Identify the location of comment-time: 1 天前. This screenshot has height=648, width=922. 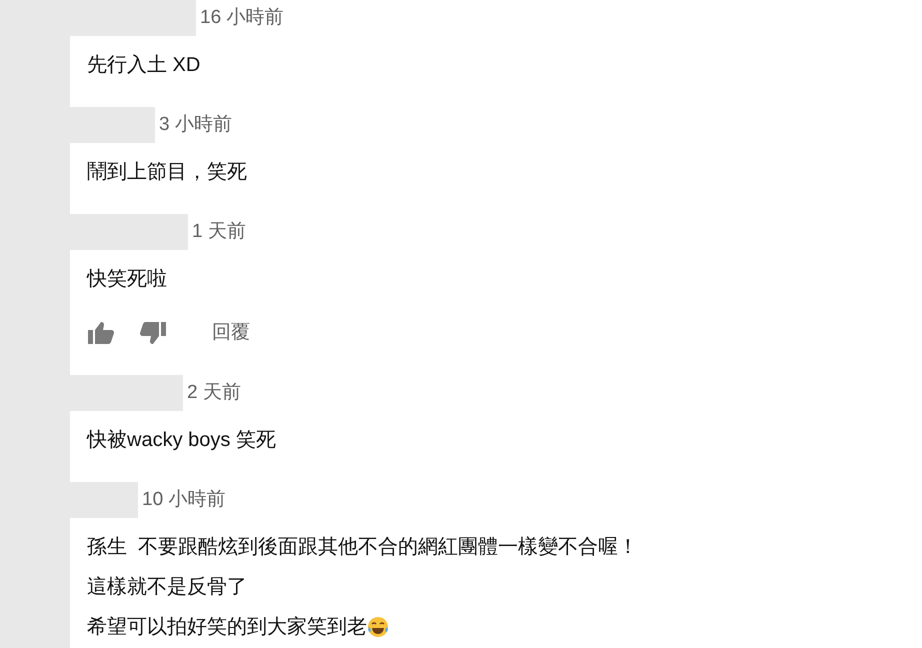
(219, 232).